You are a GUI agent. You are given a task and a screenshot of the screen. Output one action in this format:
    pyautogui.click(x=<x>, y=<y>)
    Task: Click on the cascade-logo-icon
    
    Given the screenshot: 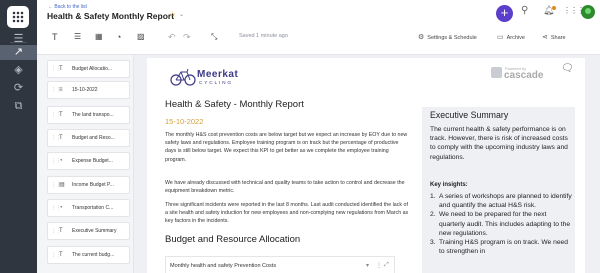 What is the action you would take?
    pyautogui.click(x=496, y=72)
    